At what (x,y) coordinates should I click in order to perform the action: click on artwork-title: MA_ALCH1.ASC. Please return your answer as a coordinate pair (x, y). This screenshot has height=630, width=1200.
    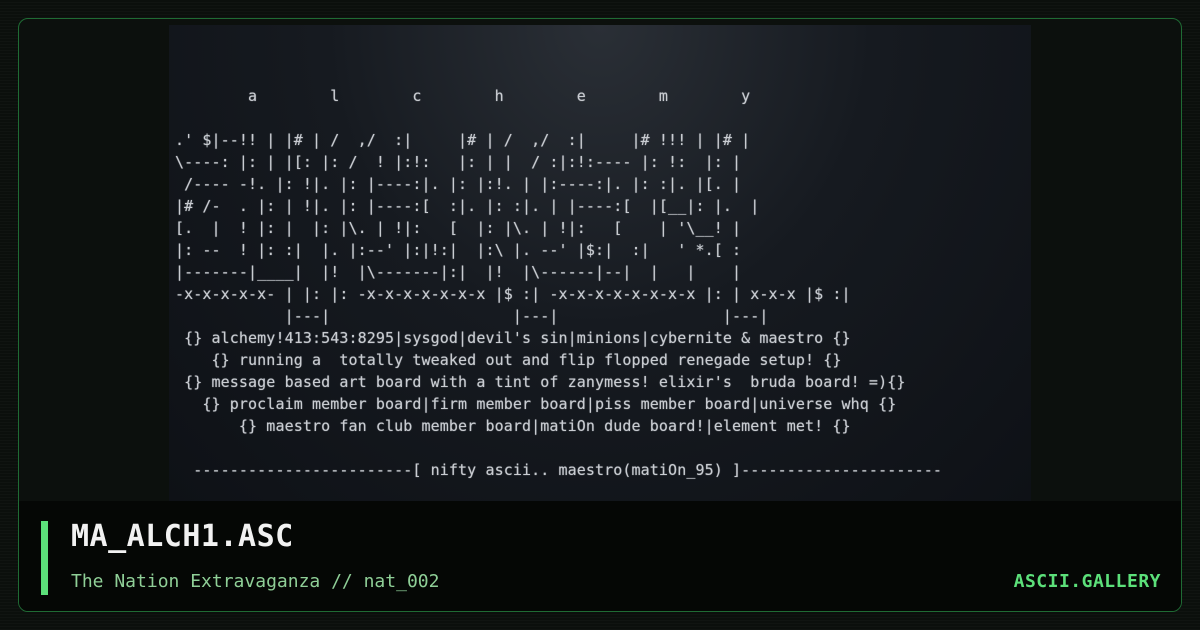
    Looking at the image, I should click on (182, 536).